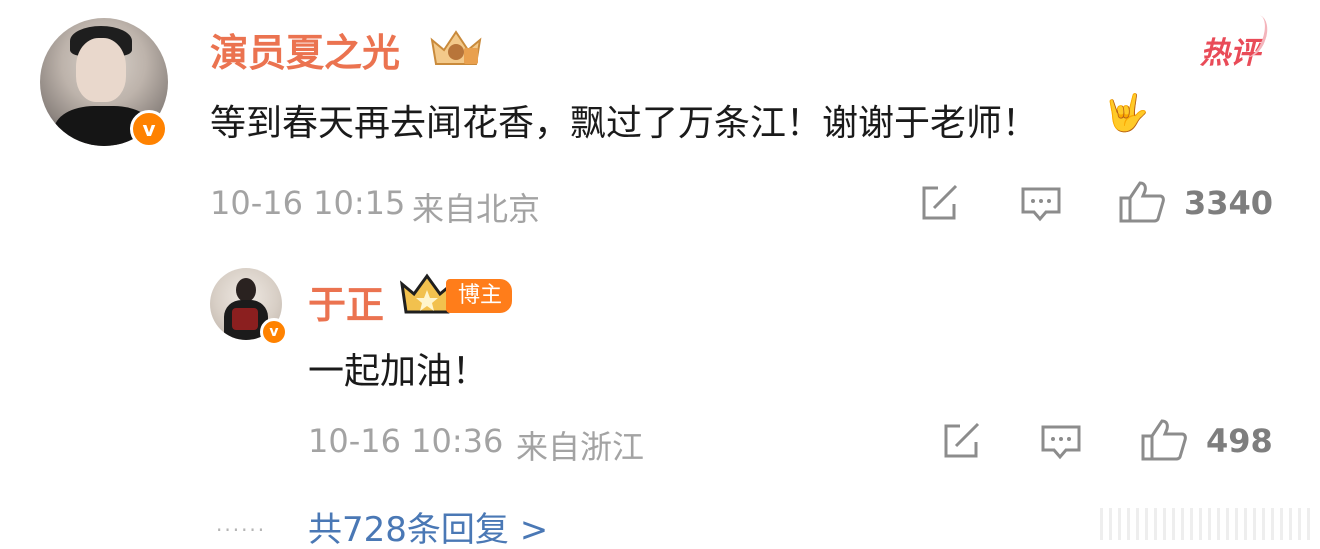 Image resolution: width=1320 pixels, height=549 pixels. What do you see at coordinates (398, 371) in the screenshot?
I see `reply-text: 一起加油！` at bounding box center [398, 371].